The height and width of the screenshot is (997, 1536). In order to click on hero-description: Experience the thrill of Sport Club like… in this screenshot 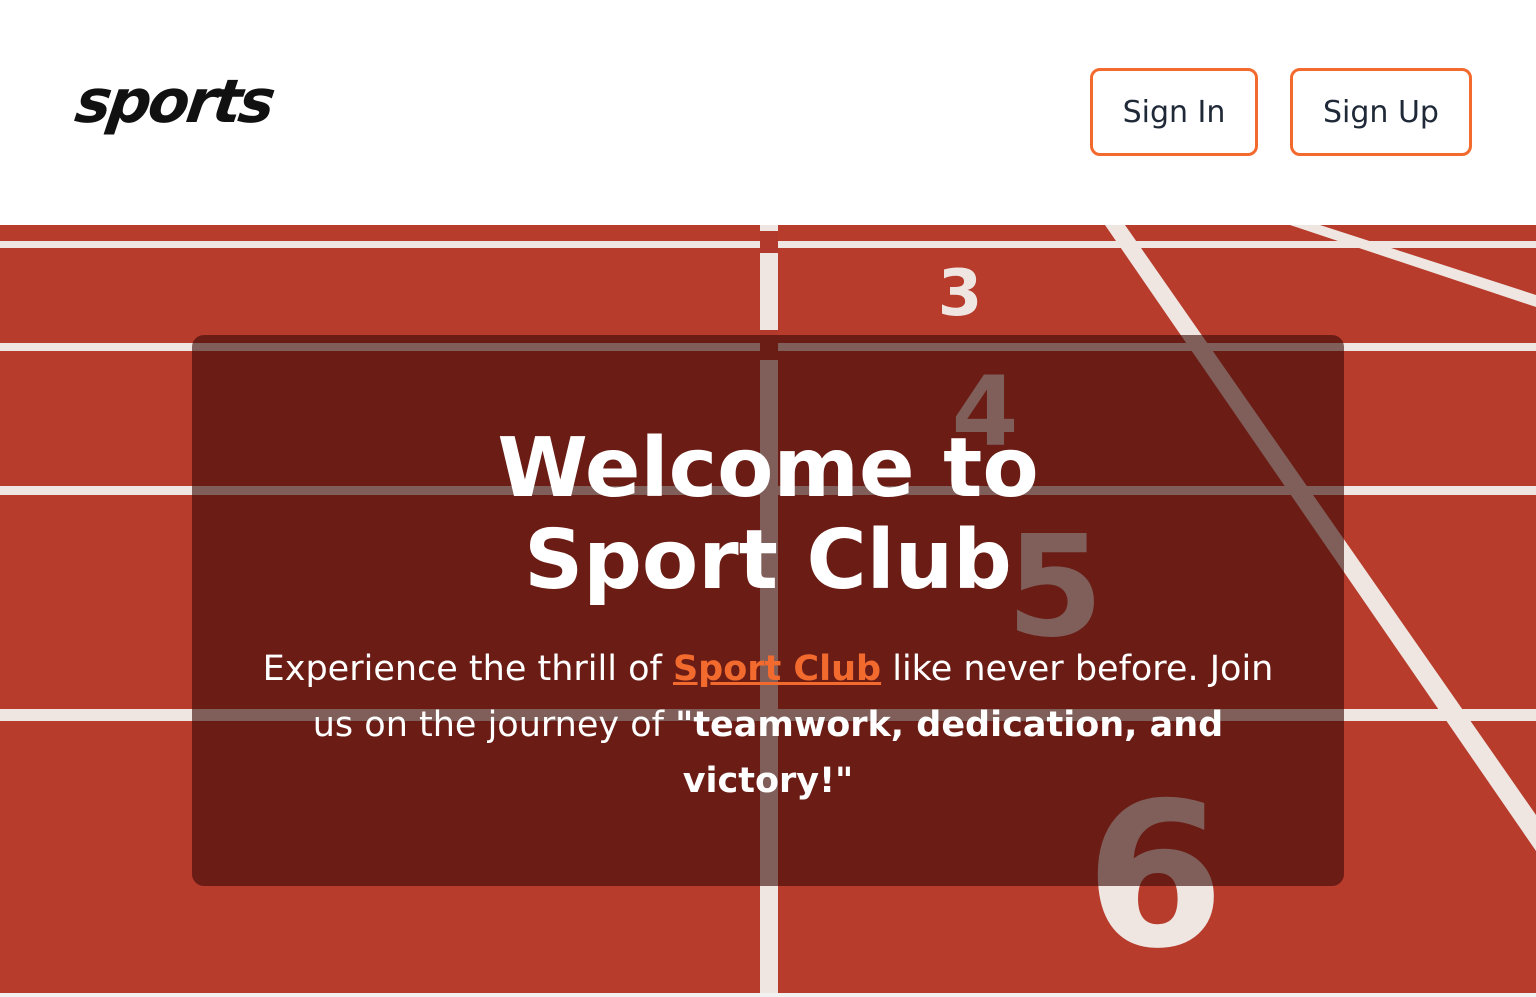, I will do `click(768, 725)`.